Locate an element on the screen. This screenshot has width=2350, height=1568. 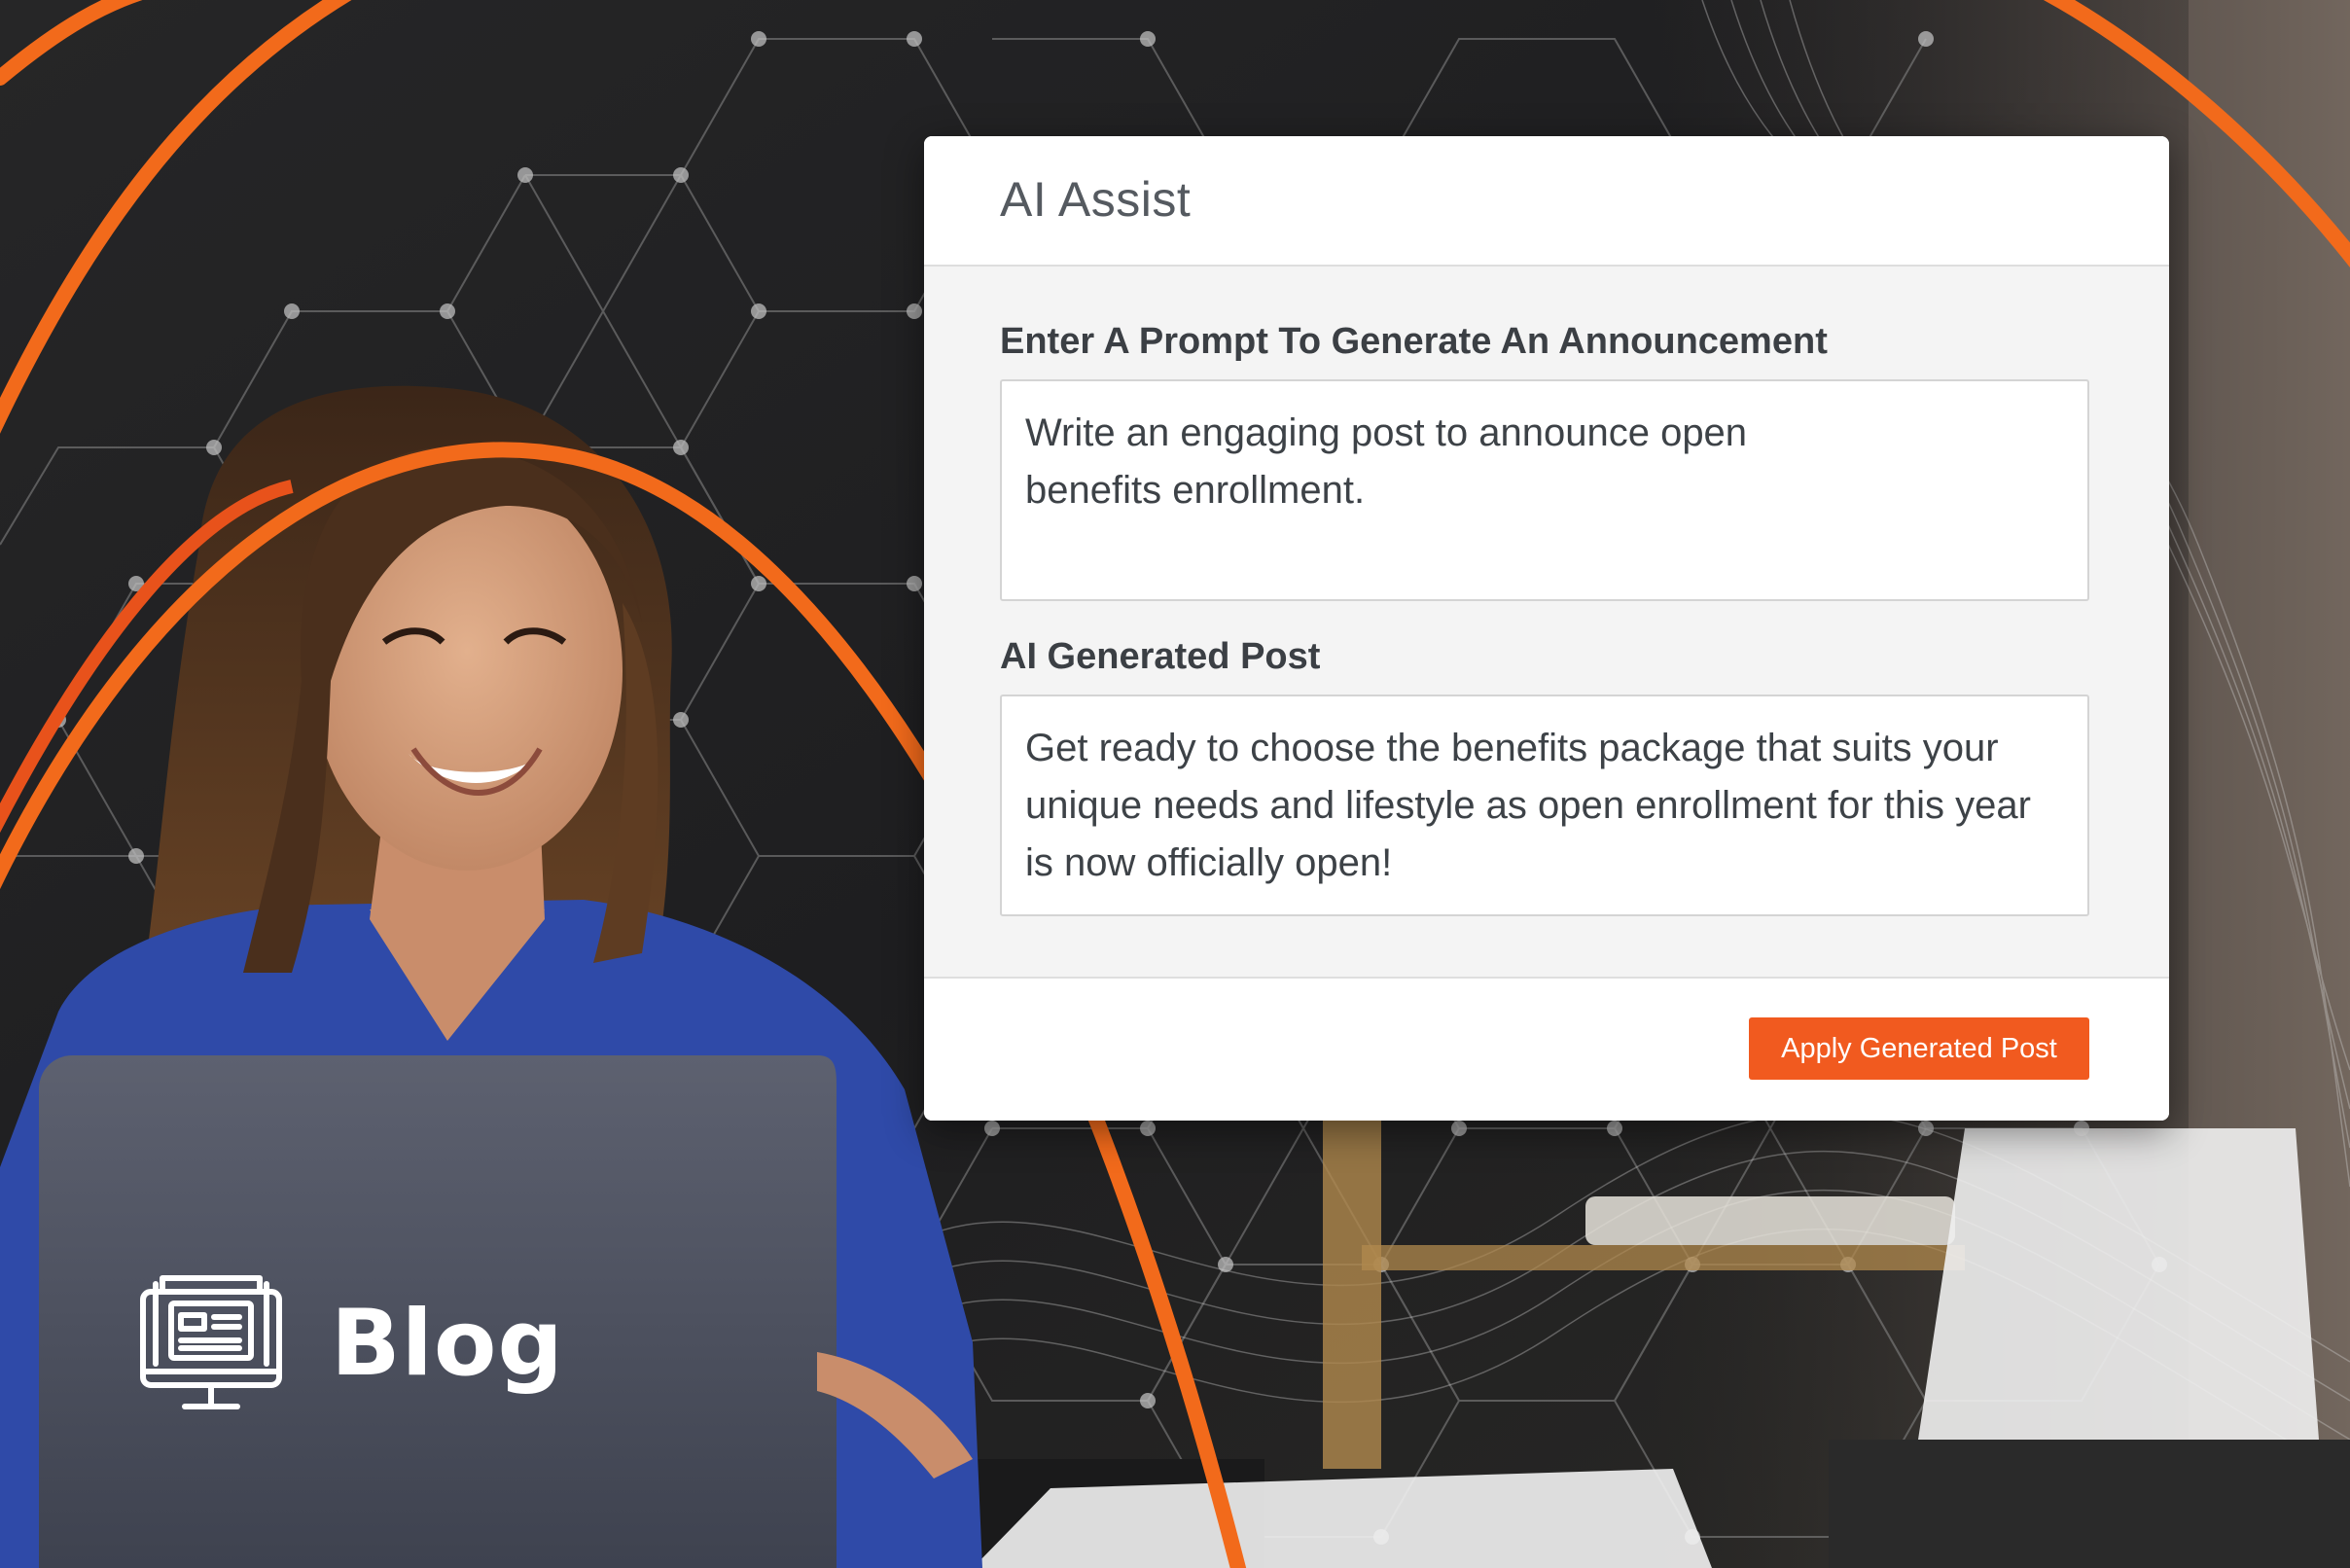
apply-generated-post-button: Apply Generated Post is located at coordinates (1919, 1048).